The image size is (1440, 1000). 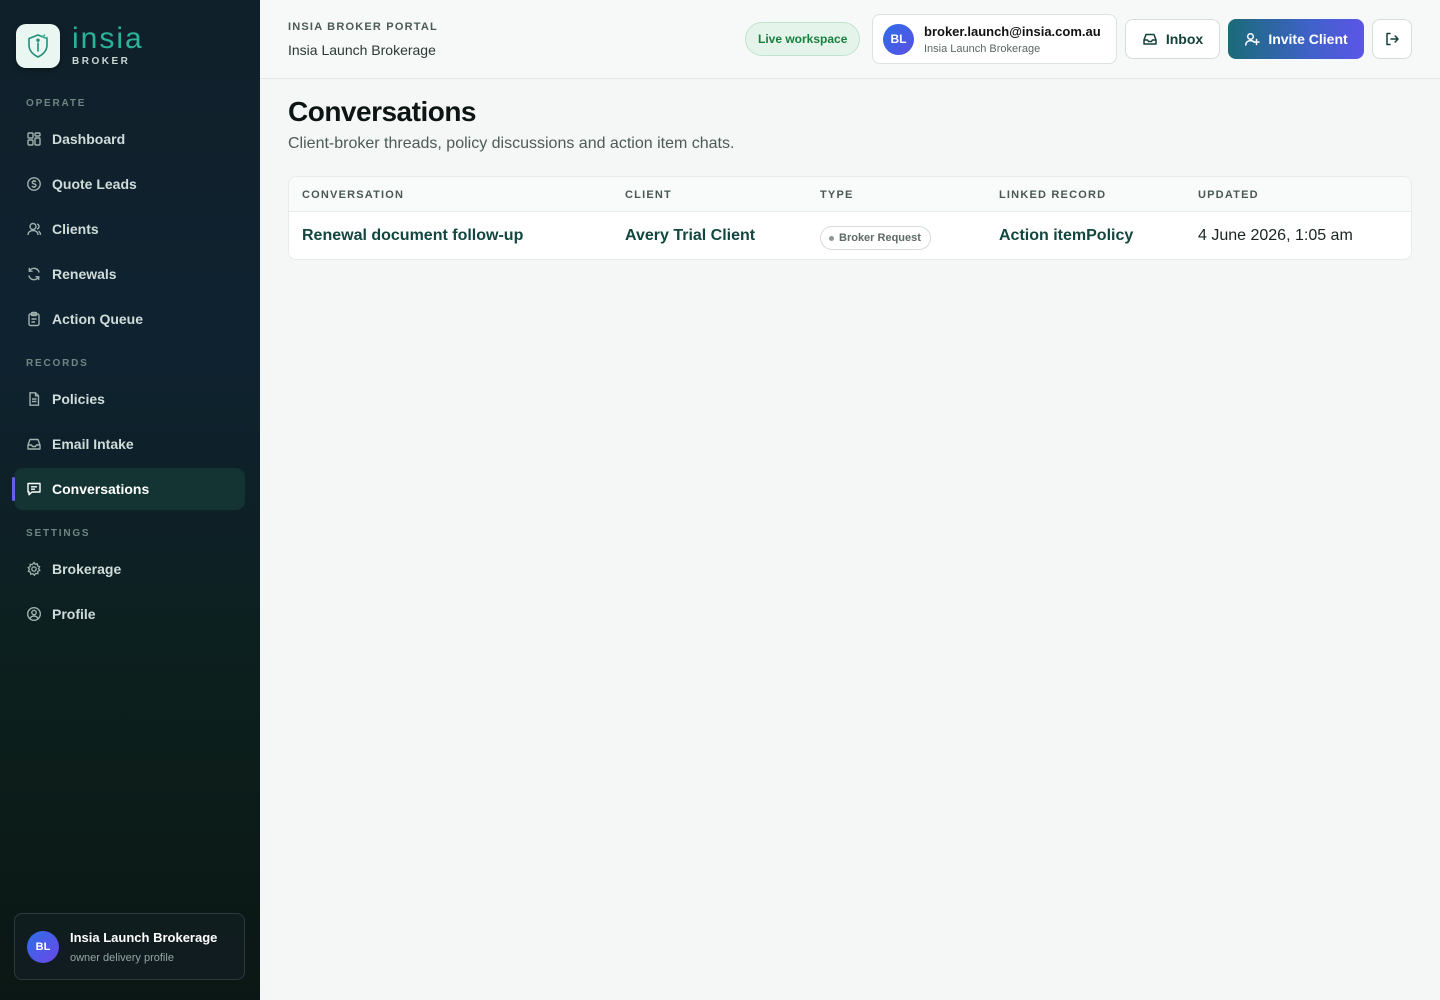 What do you see at coordinates (1012, 31) in the screenshot?
I see `user-email: broker.launch@insia.com.au` at bounding box center [1012, 31].